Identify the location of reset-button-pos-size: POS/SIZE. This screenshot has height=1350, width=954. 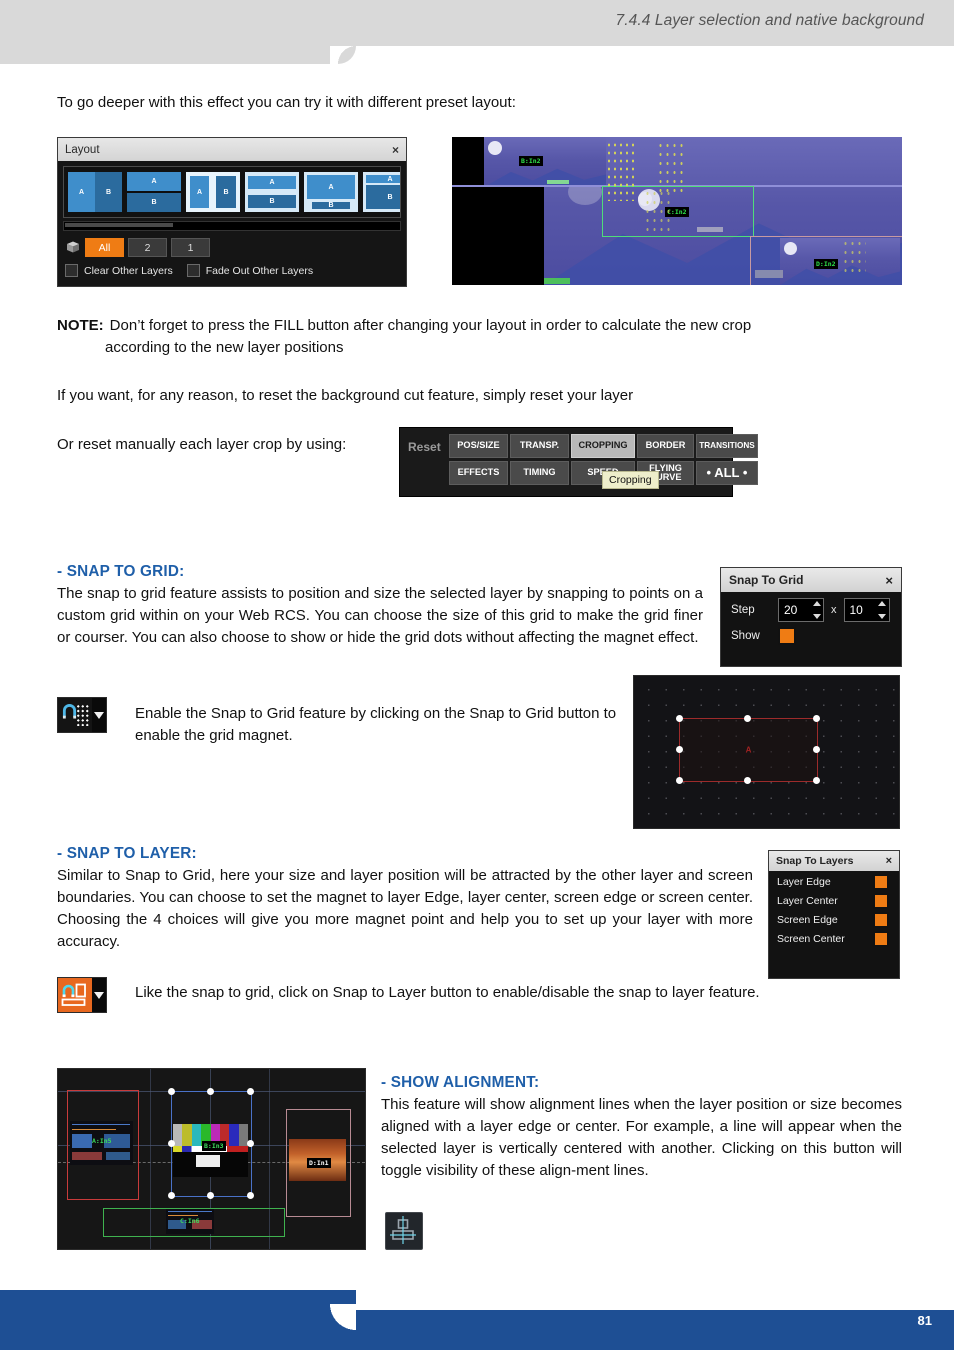
(478, 446).